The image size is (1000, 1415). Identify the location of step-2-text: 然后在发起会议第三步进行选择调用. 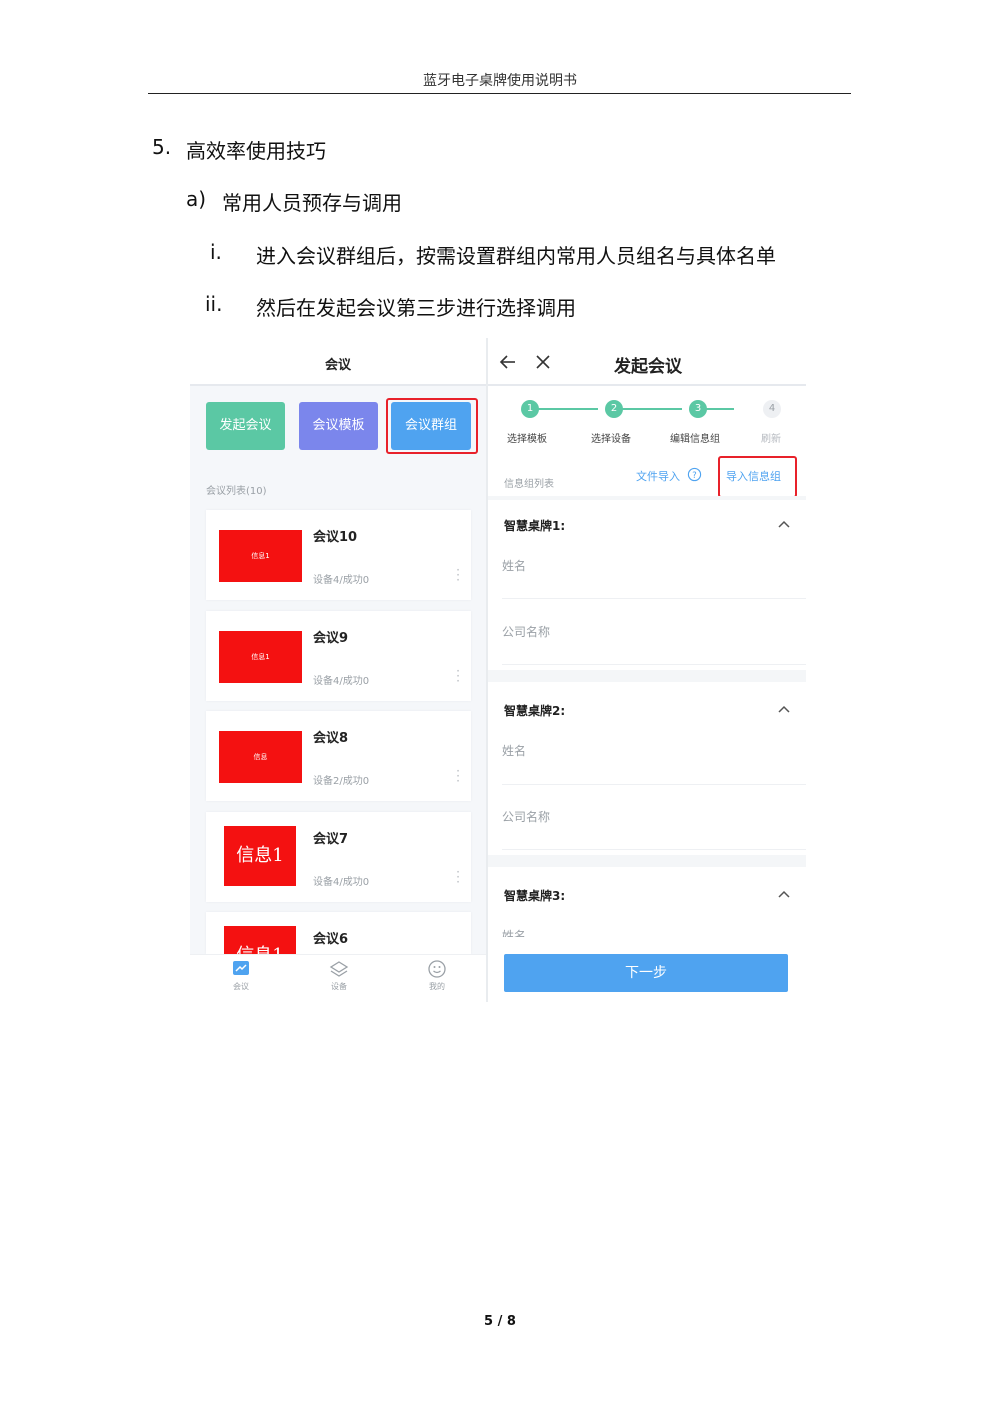
(416, 308).